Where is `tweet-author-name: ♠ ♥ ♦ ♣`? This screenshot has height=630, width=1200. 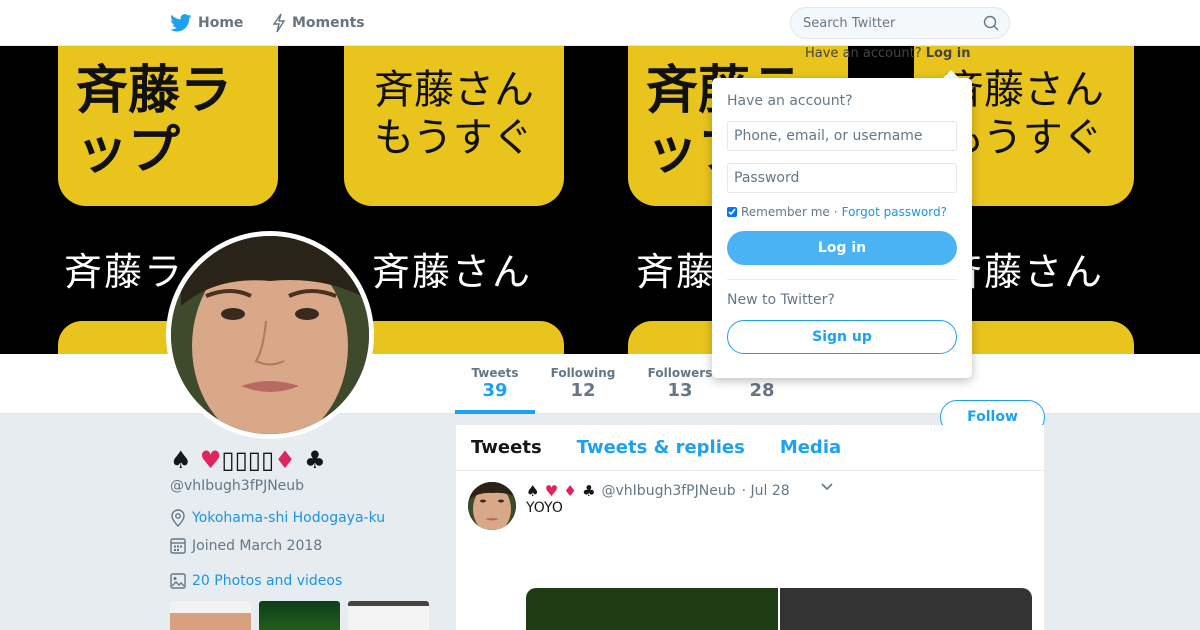 tweet-author-name: ♠ ♥ ♦ ♣ is located at coordinates (561, 491).